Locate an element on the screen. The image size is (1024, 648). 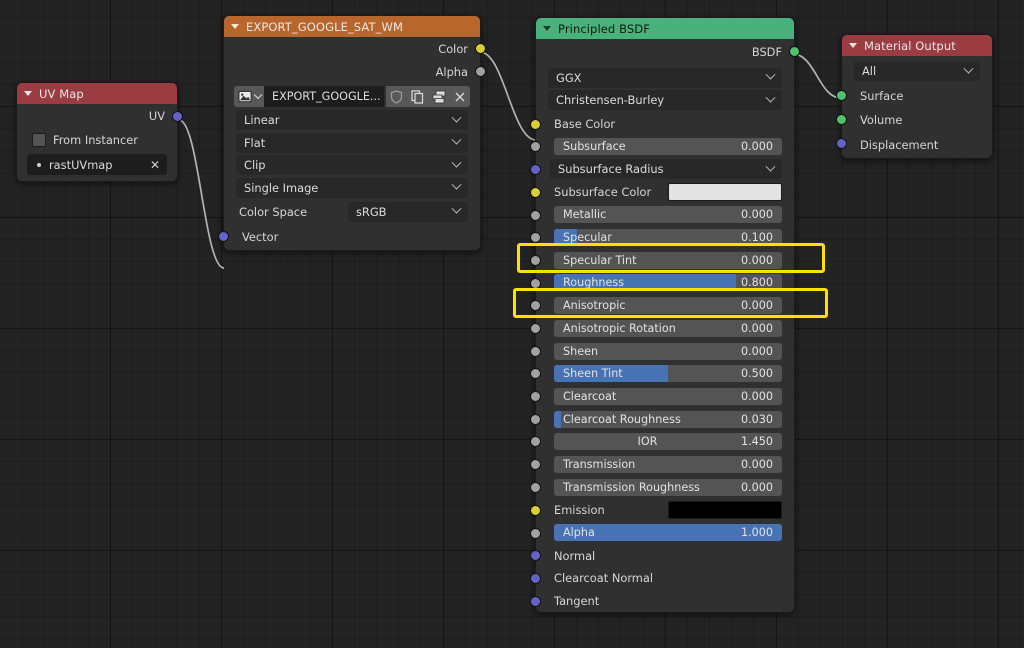
uv-layer-field: rastUVmap ✕ is located at coordinates (97, 164).